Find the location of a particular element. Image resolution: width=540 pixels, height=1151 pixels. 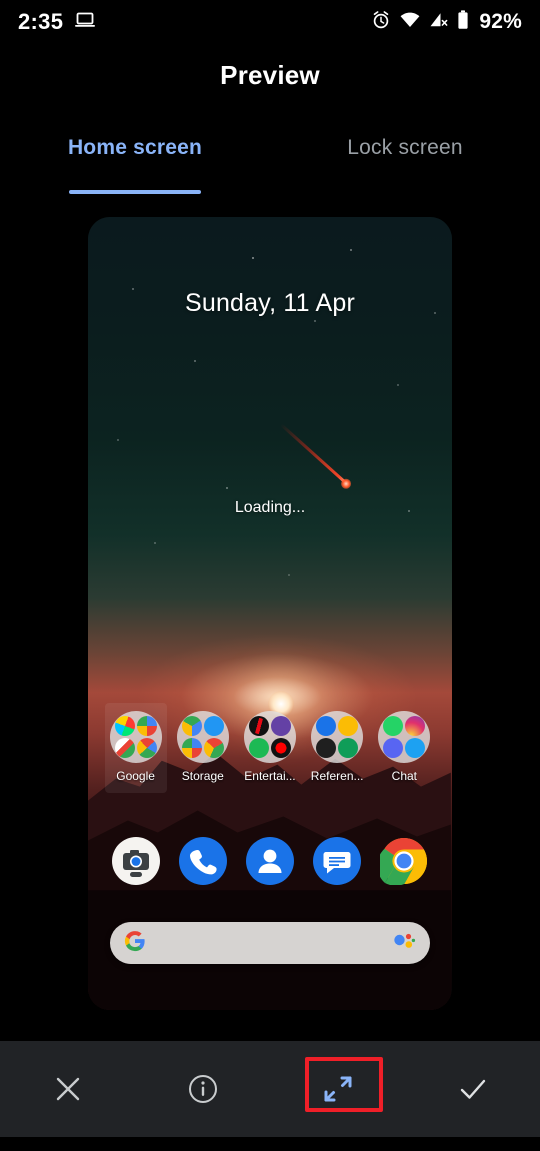

classroom-icon is located at coordinates (326, 726).